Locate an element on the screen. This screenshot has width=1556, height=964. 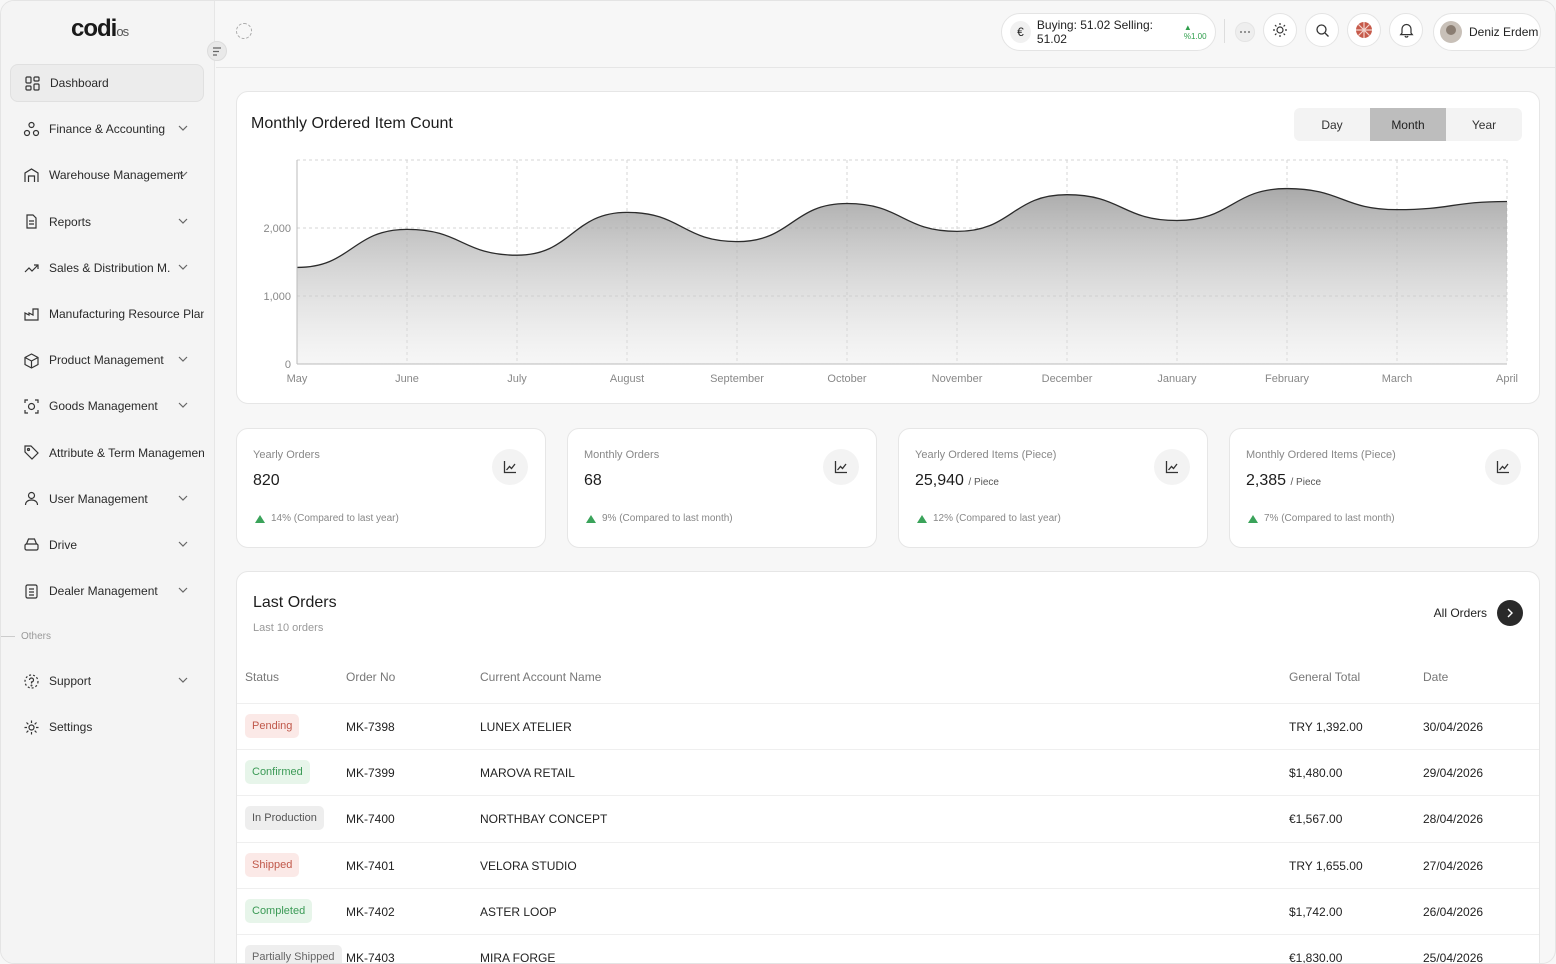
data-point-december is located at coordinates (1067, 195).